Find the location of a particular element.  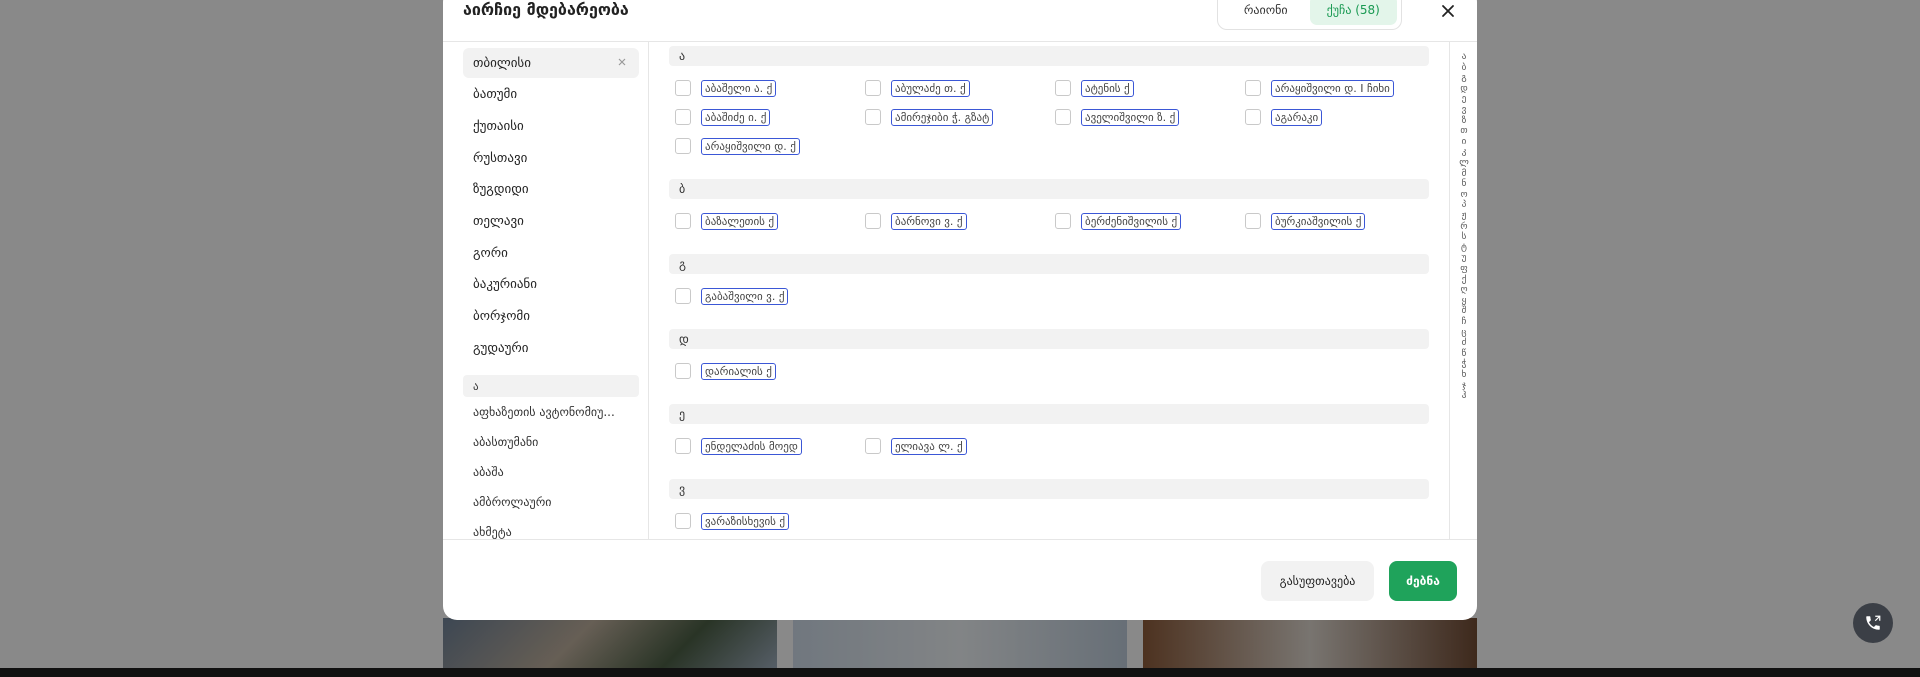

remove-city-icon is located at coordinates (622, 62).